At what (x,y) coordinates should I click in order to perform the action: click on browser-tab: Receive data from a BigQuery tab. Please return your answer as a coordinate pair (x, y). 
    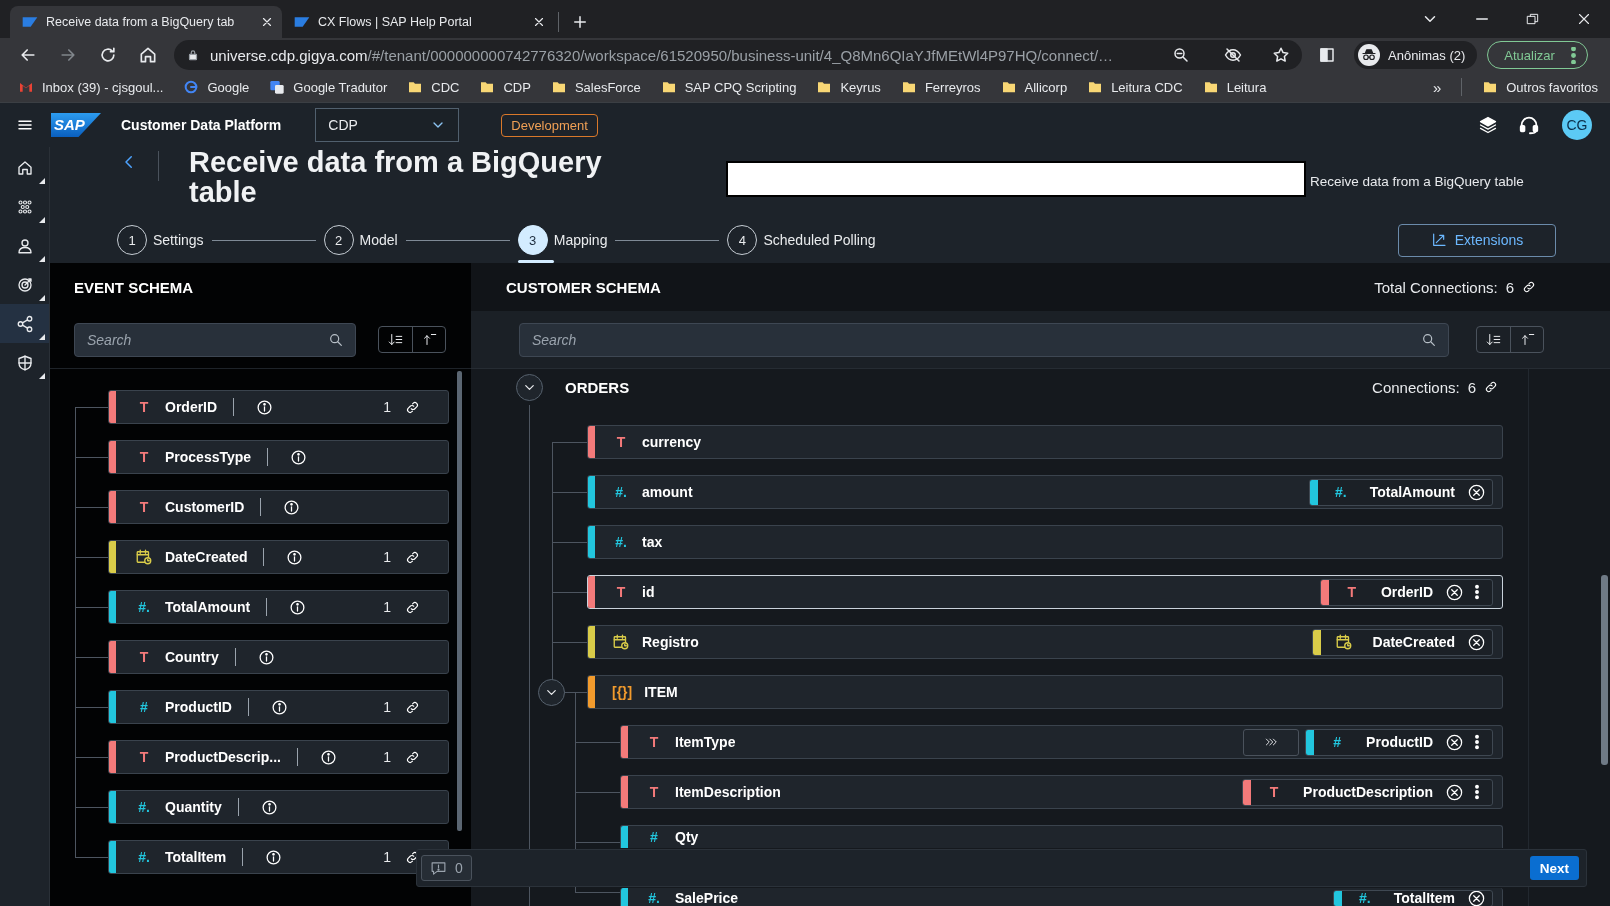
    Looking at the image, I should click on (146, 22).